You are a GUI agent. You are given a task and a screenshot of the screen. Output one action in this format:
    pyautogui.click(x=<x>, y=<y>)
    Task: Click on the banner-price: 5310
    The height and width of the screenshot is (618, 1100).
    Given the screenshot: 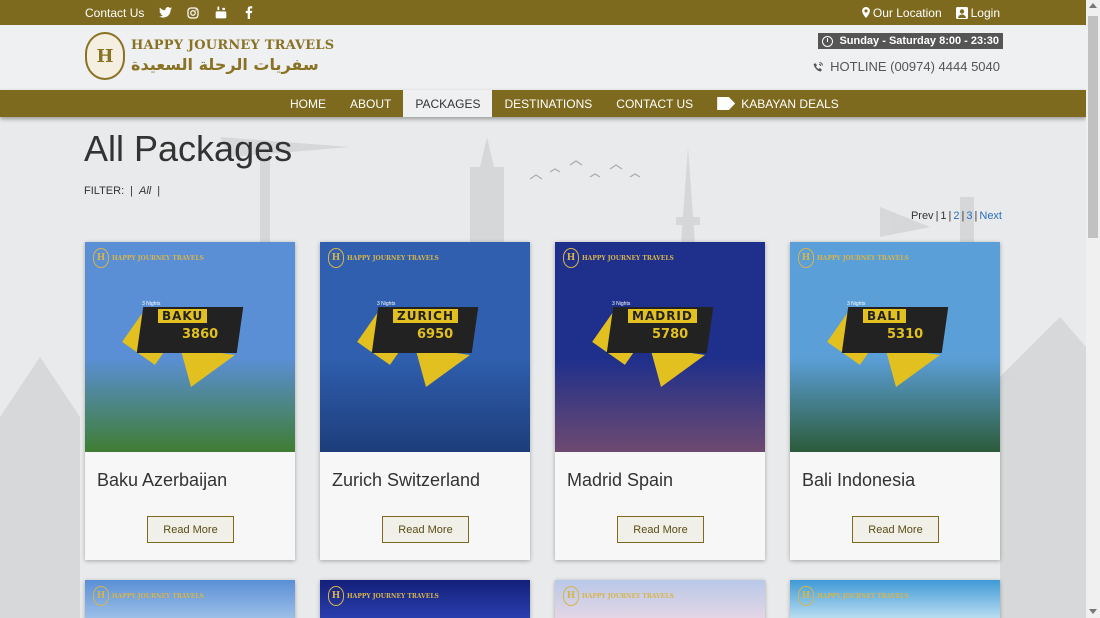 What is the action you would take?
    pyautogui.click(x=905, y=334)
    